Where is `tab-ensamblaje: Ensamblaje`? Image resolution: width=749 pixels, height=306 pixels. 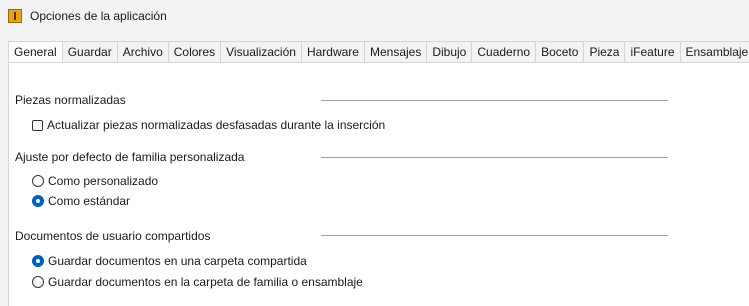 tab-ensamblaje: Ensamblaje is located at coordinates (714, 51).